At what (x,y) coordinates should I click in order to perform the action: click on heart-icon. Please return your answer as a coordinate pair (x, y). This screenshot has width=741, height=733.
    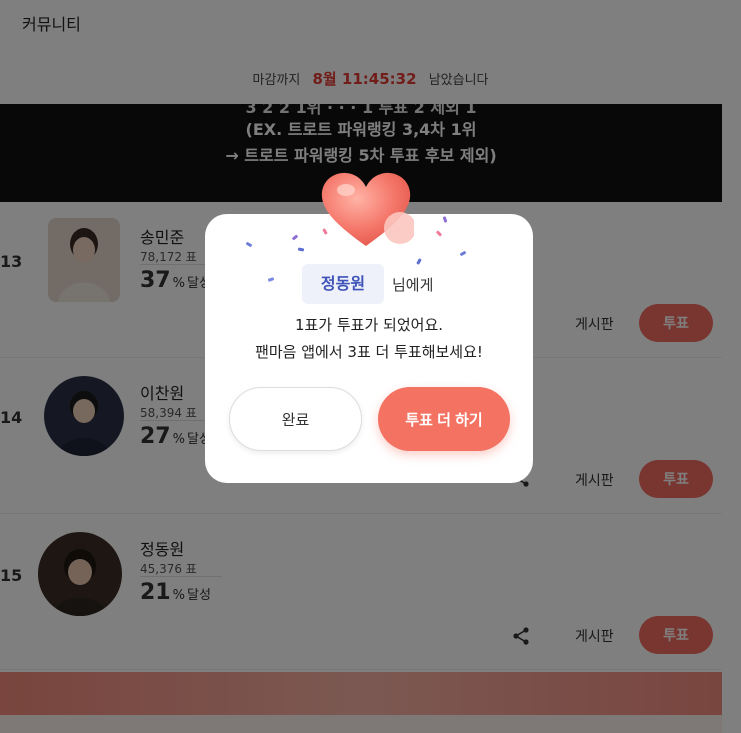
    Looking at the image, I should click on (367, 209).